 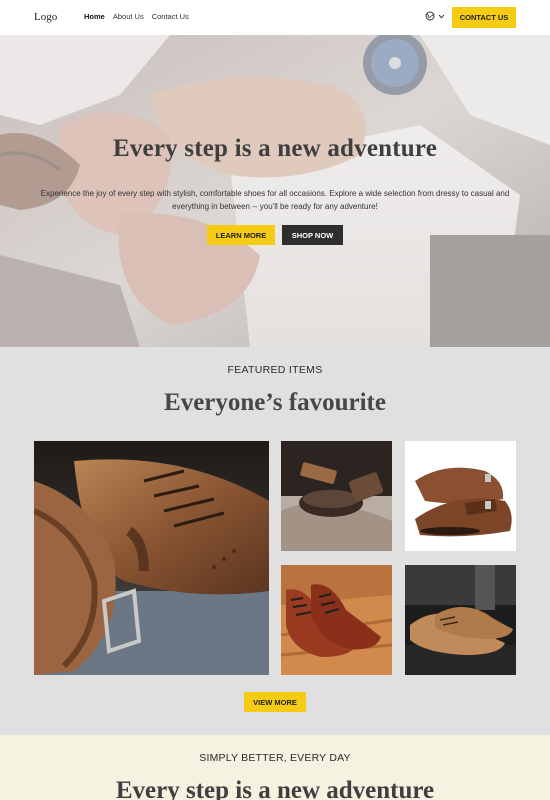 I want to click on featured-image-brogue-belt, so click(x=151, y=558).